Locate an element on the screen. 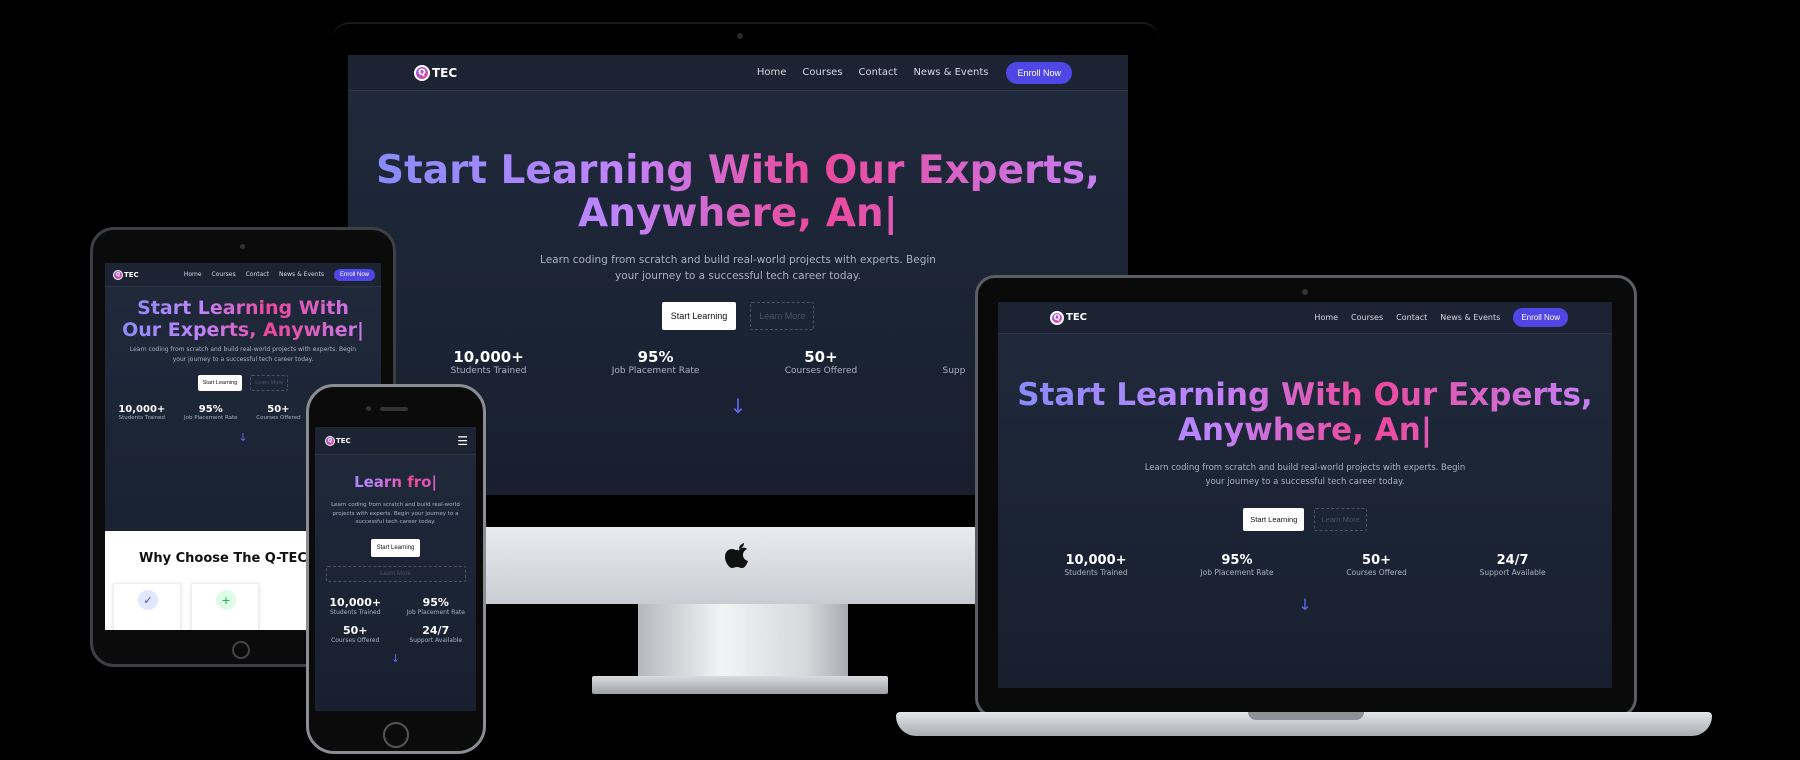  stat-support-partial: Supp is located at coordinates (954, 371).